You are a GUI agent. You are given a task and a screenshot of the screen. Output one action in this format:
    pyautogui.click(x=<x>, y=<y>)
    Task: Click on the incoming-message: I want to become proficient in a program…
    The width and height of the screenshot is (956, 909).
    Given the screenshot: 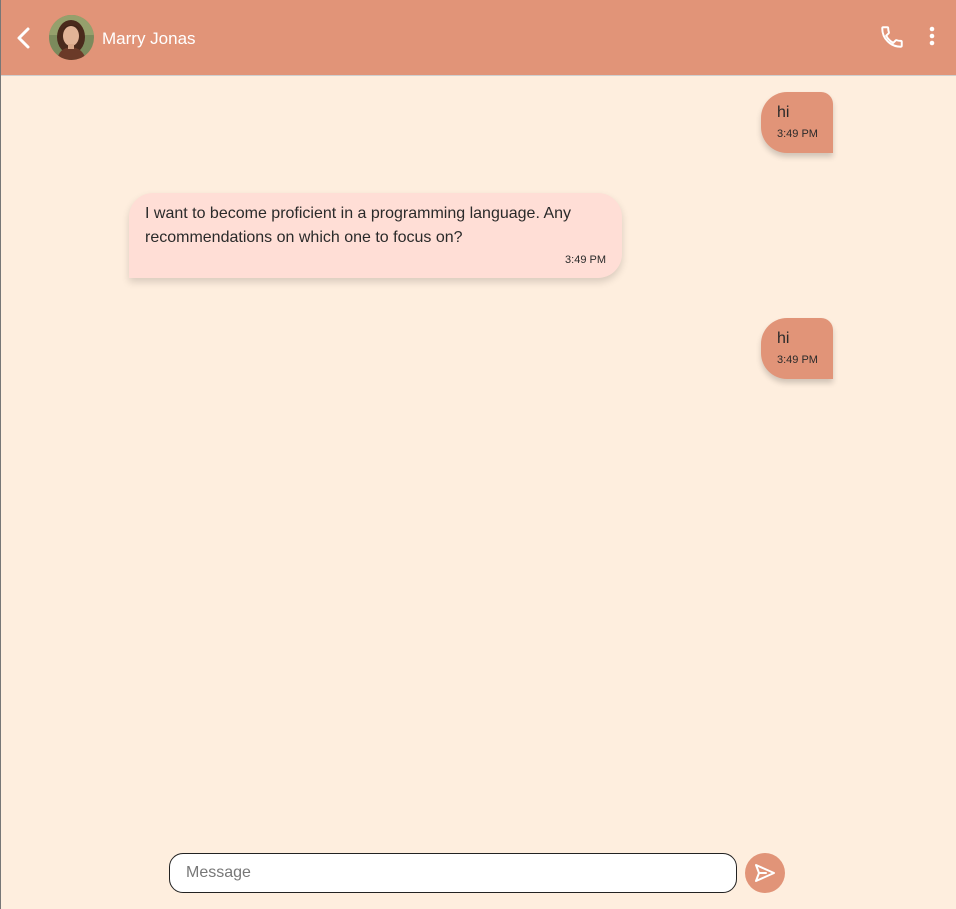 What is the action you would take?
    pyautogui.click(x=375, y=235)
    